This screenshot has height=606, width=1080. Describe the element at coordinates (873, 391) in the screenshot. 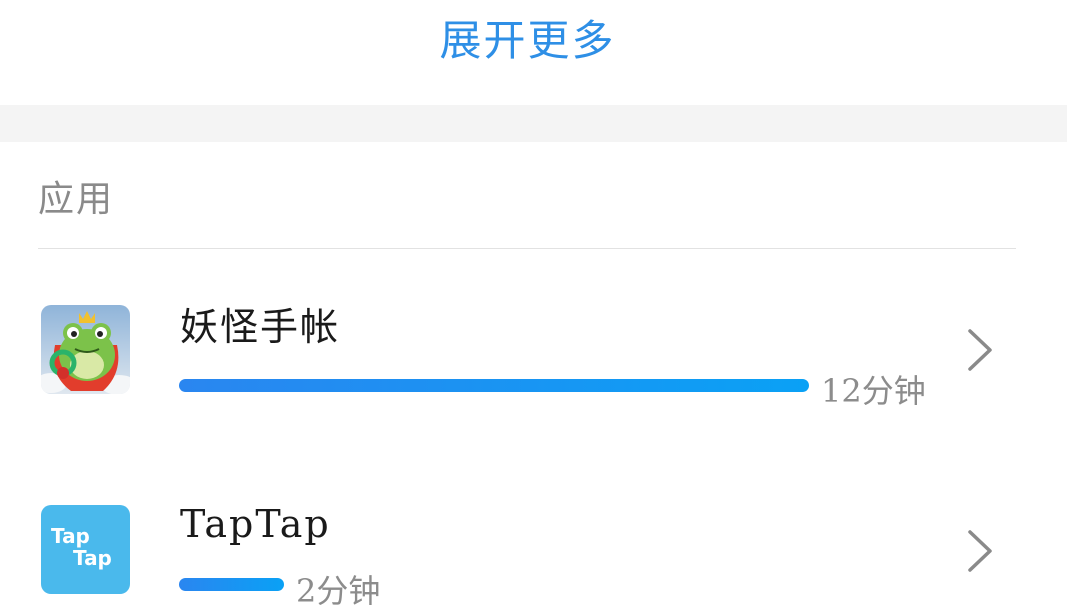

I see `usage-time: 12分钟` at that location.